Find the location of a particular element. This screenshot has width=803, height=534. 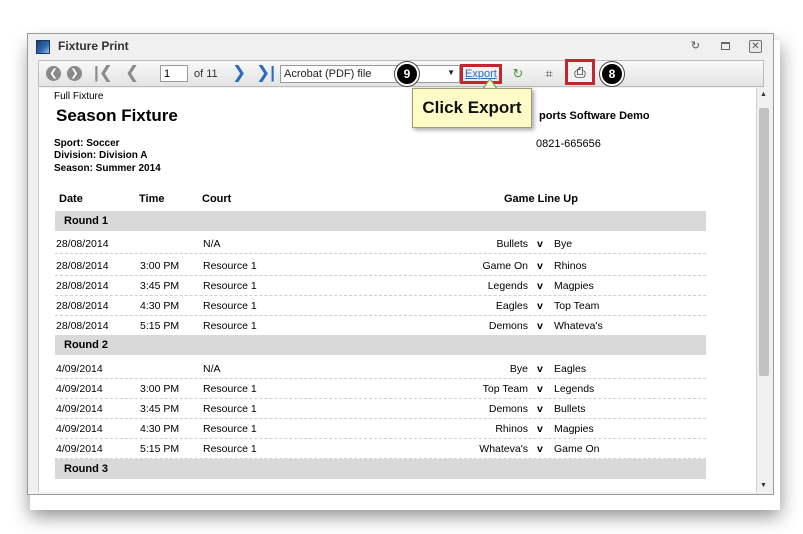

export-format-value: Acrobat (PDF) file is located at coordinates (328, 74).